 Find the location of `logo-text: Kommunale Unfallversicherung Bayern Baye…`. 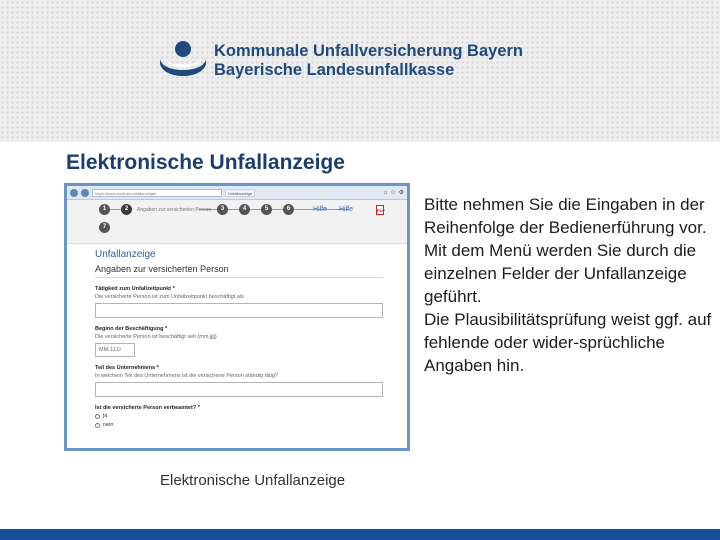

logo-text: Kommunale Unfallversicherung Bayern Baye… is located at coordinates (368, 61).